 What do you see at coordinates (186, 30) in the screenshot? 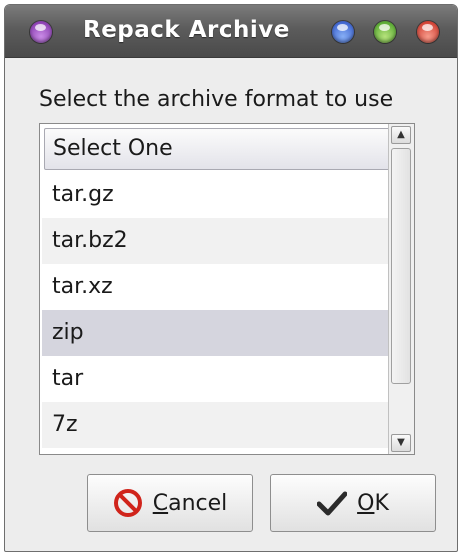
I see `window-title: Repack Archive` at bounding box center [186, 30].